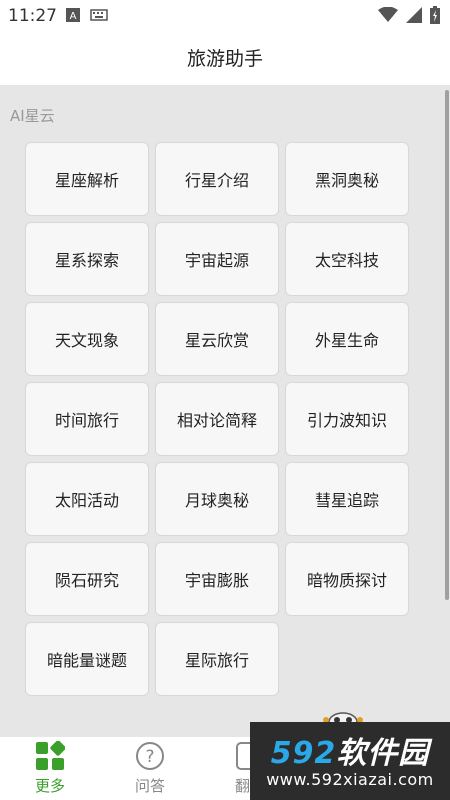  Describe the element at coordinates (350, 753) in the screenshot. I see `watermark-title: 592软件园` at that location.